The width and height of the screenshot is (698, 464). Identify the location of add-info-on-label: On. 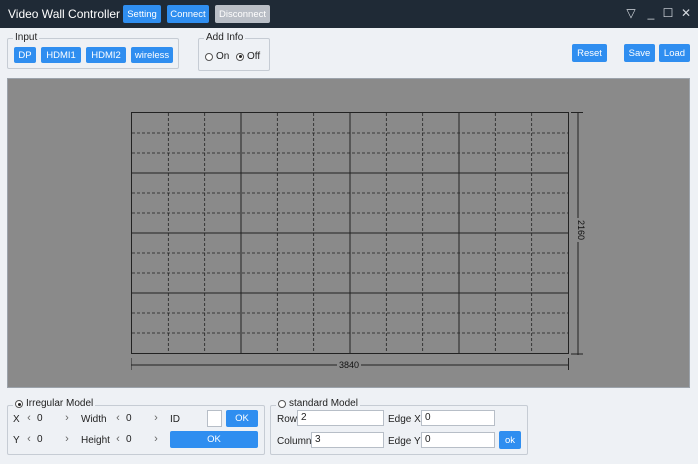
(223, 56).